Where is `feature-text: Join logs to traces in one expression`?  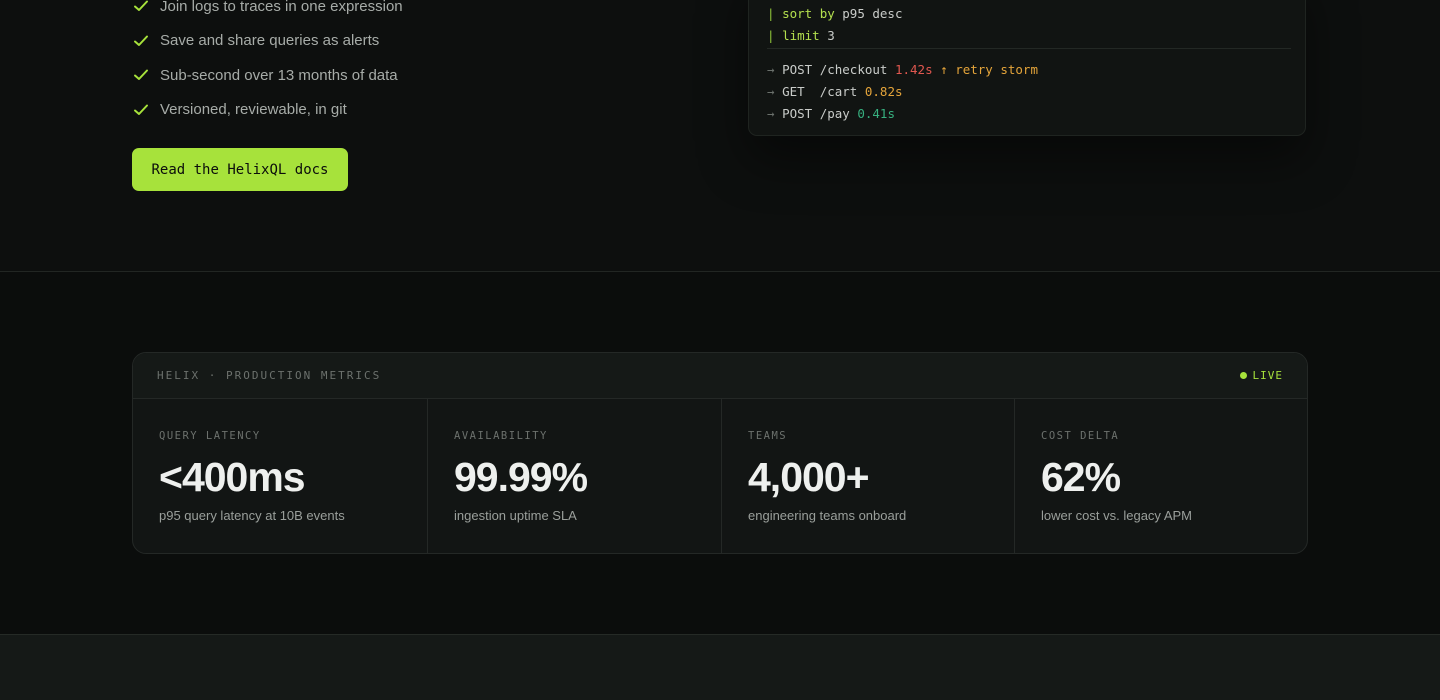 feature-text: Join logs to traces in one expression is located at coordinates (281, 7).